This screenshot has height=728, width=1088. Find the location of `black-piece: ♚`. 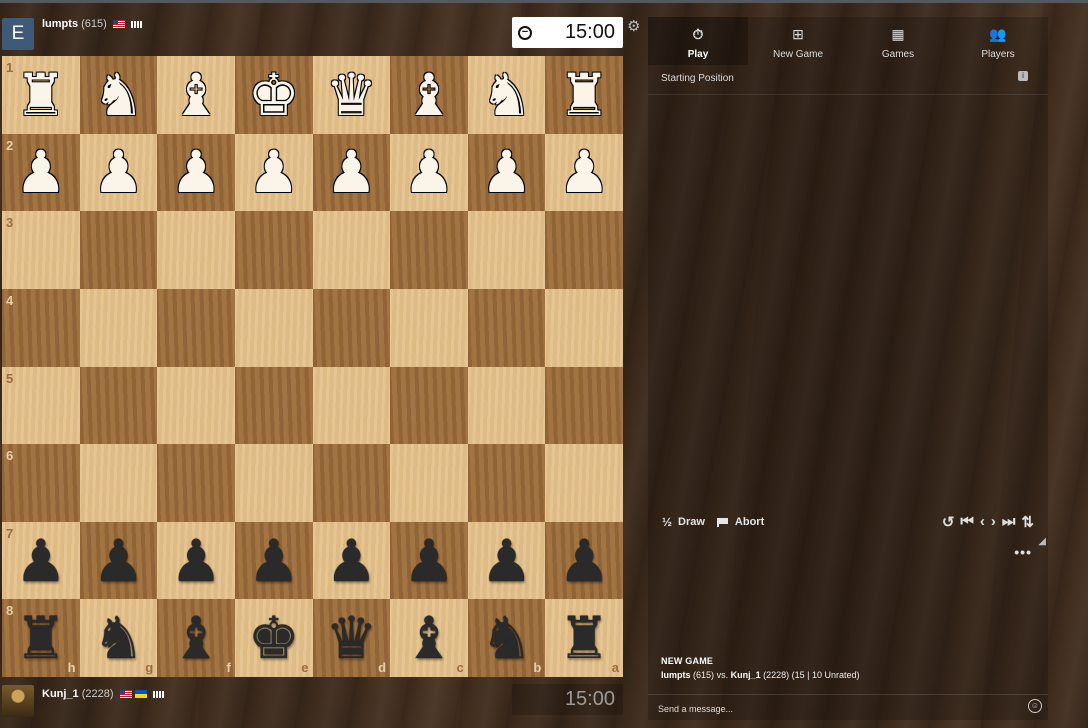

black-piece: ♚ is located at coordinates (274, 638).